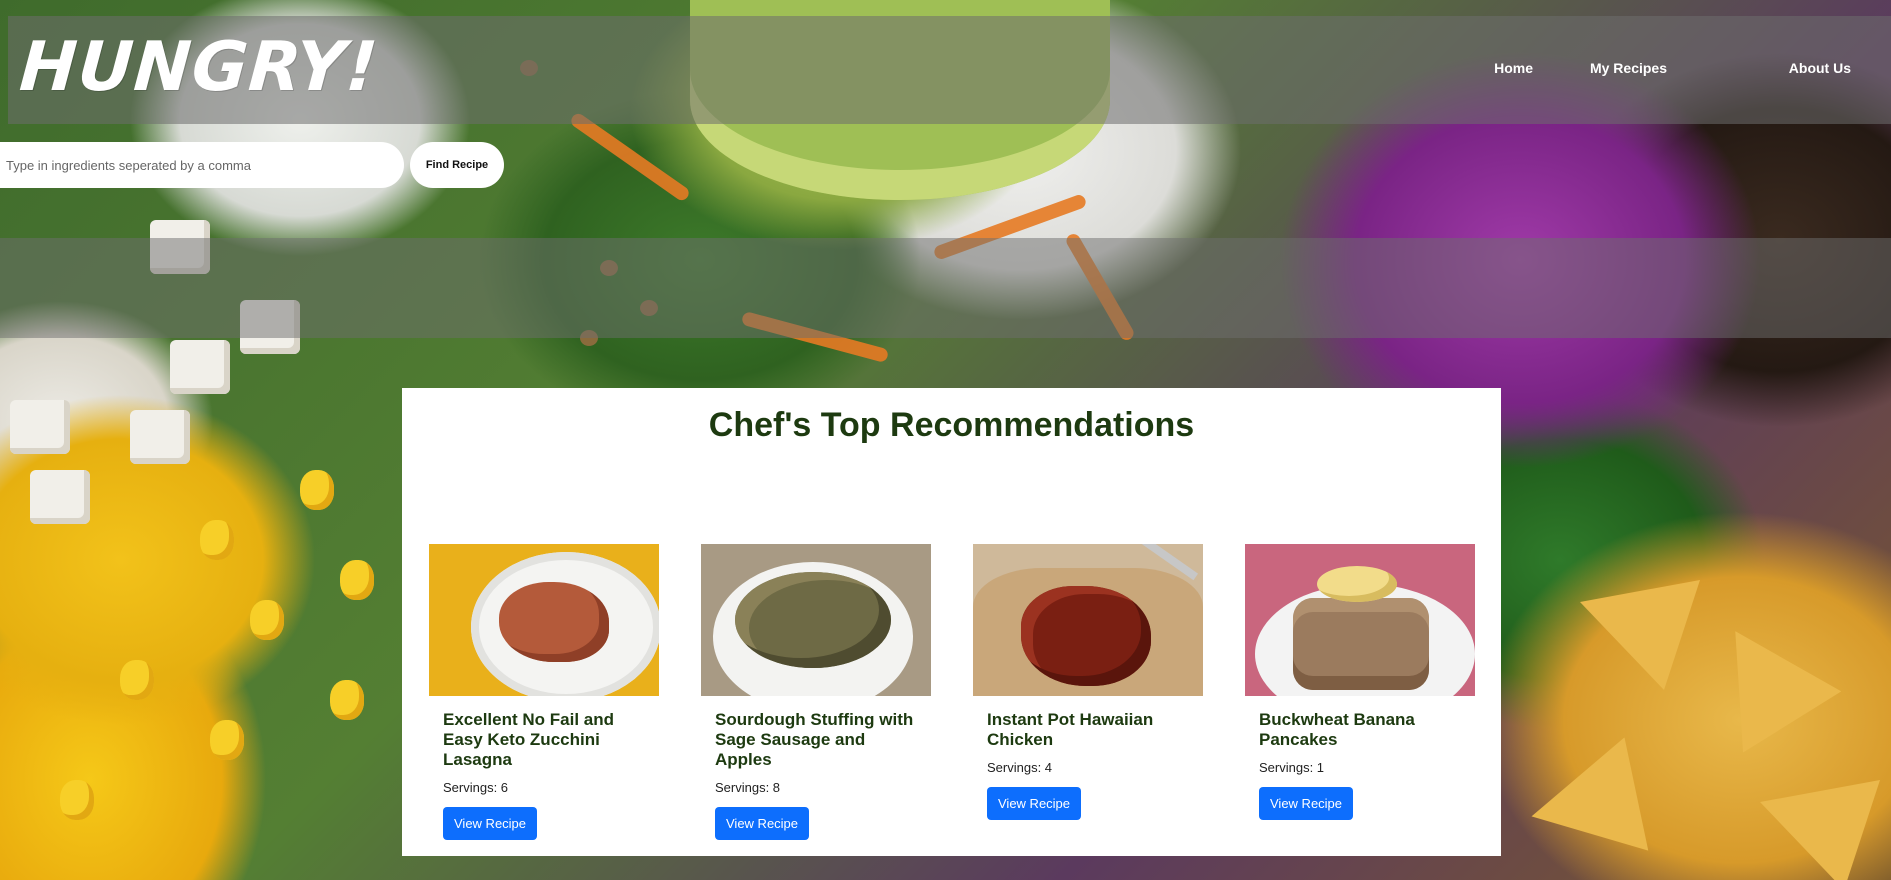  What do you see at coordinates (951, 425) in the screenshot?
I see `recommendations-title: Chef's Top Recommendations` at bounding box center [951, 425].